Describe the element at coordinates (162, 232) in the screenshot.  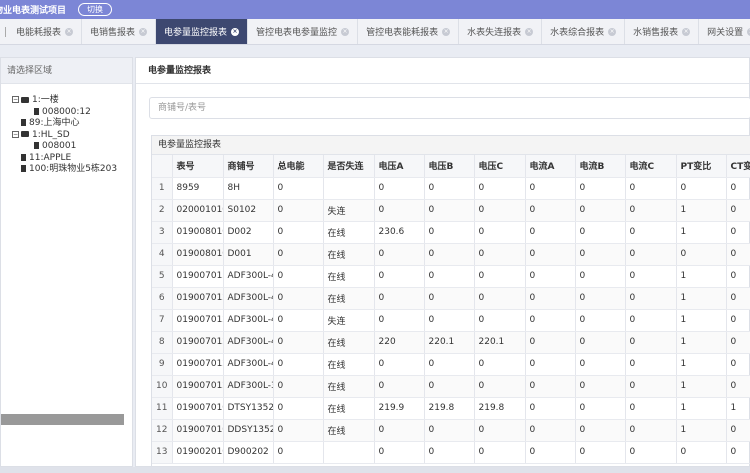
I see `row-number: 3` at that location.